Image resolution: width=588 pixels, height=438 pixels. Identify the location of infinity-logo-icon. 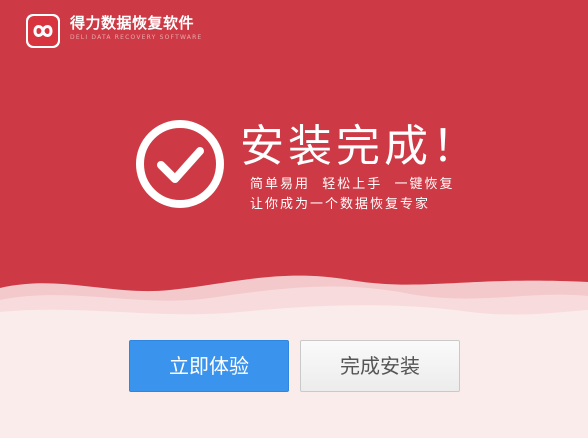
(43, 31).